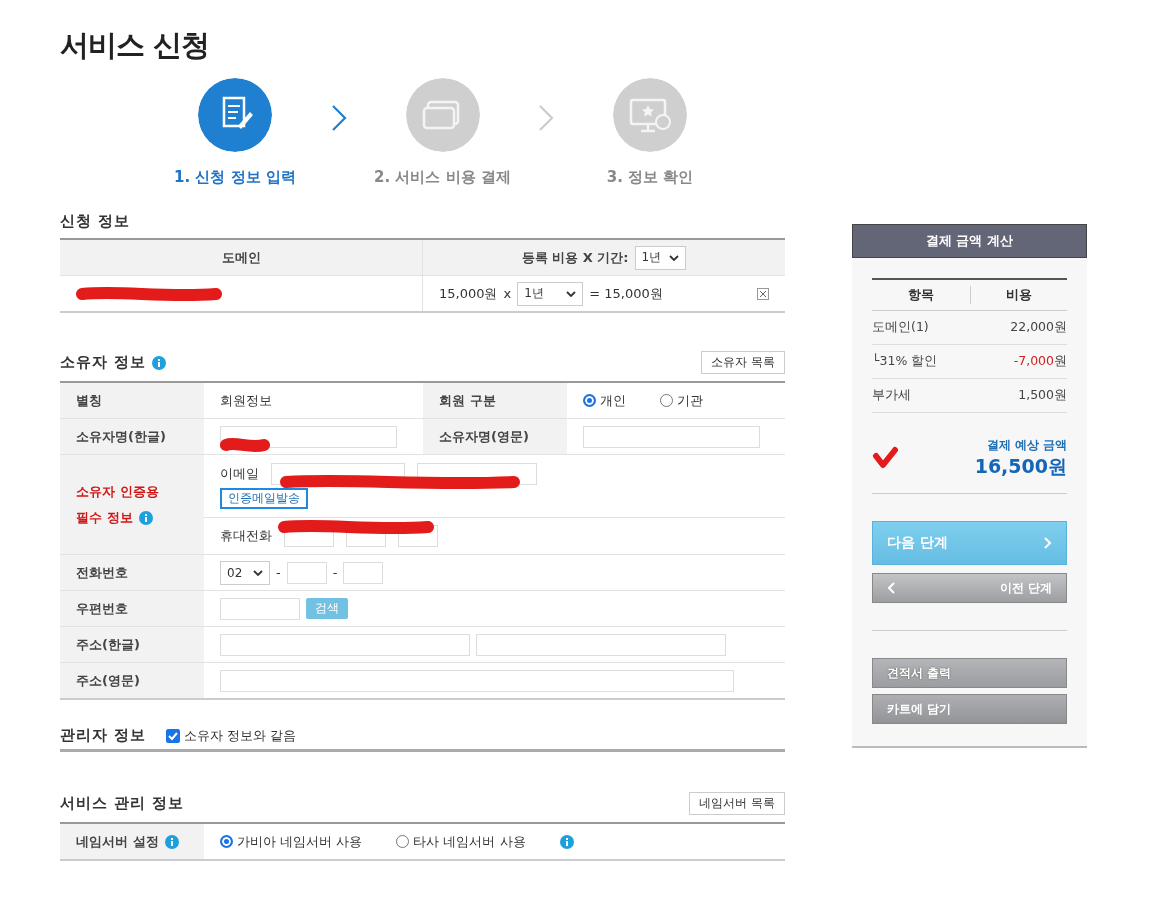 The image size is (1156, 901). I want to click on send-verification-button: 인증메일발송, so click(264, 498).